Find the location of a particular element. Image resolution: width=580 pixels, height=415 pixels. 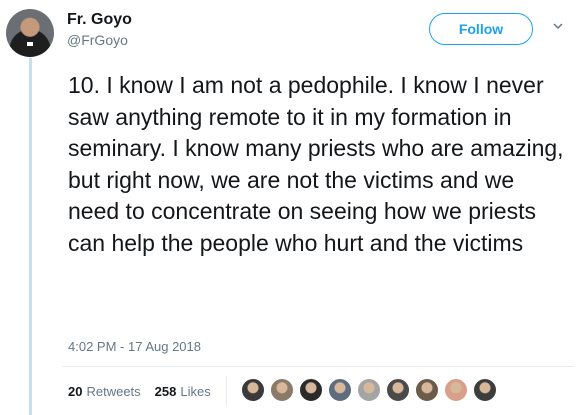

retweets-label: Retweets is located at coordinates (113, 391).